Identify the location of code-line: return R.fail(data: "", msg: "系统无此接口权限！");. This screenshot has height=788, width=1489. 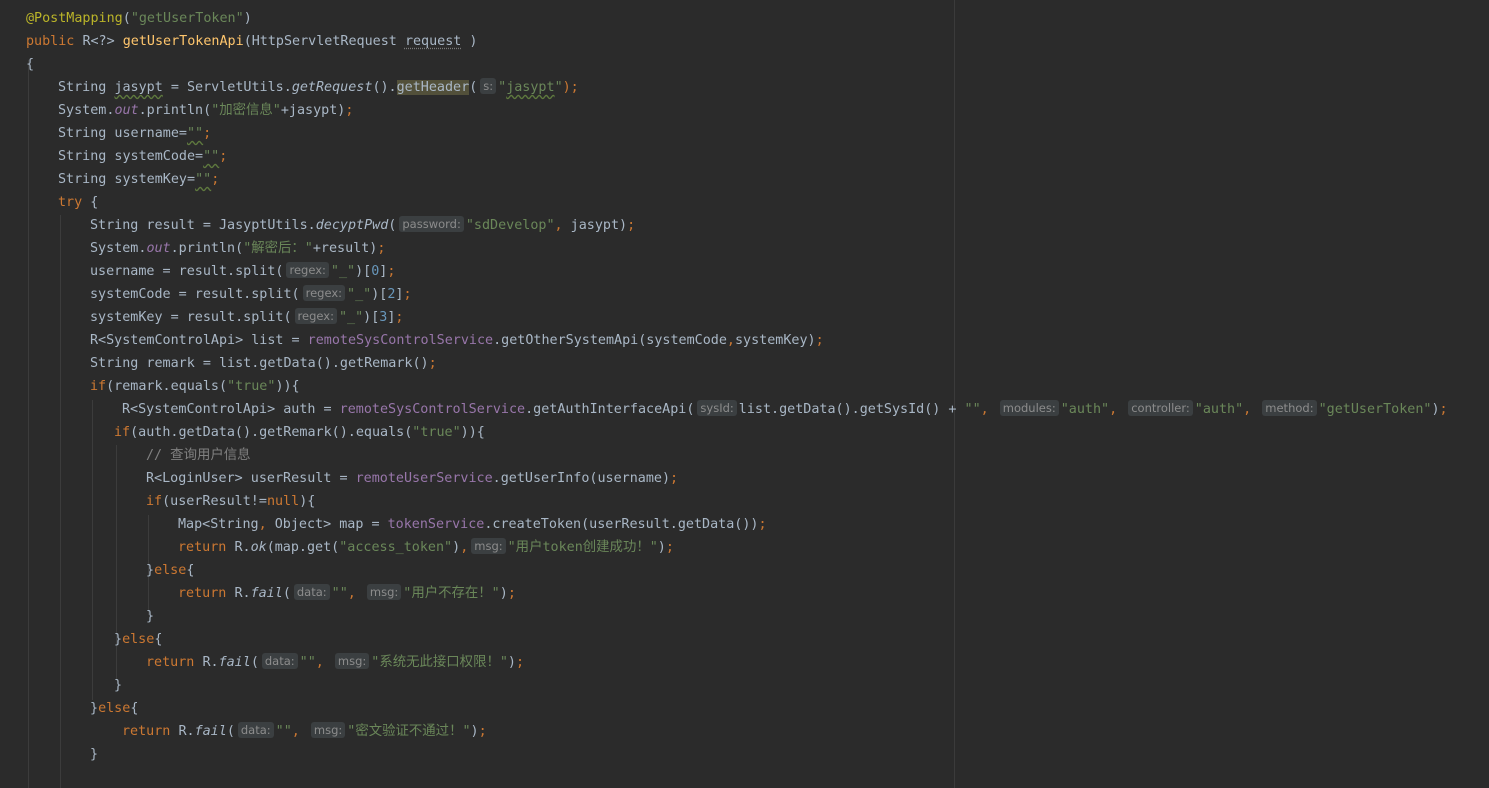
(335, 662).